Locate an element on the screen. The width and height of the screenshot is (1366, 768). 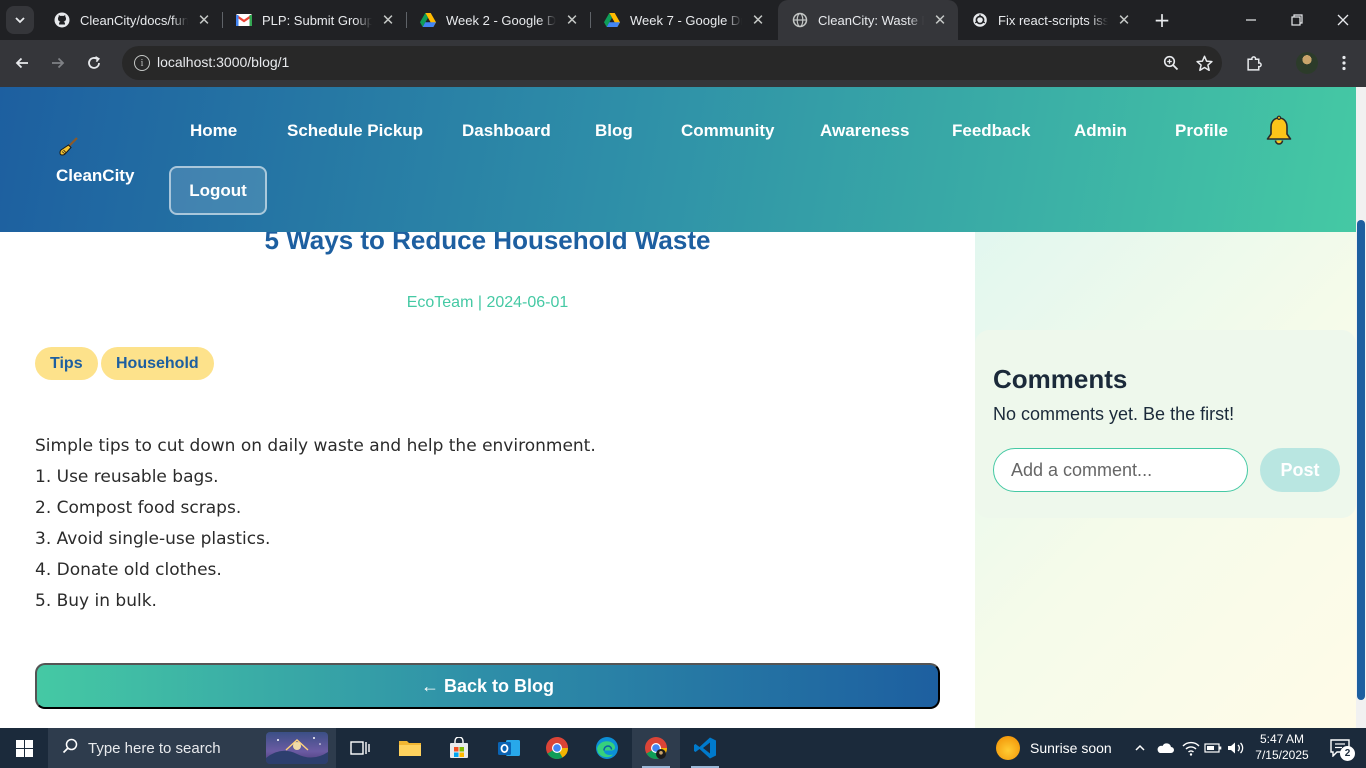
browser-tab: Week 2 - Google Driv ✕ is located at coordinates (498, 20).